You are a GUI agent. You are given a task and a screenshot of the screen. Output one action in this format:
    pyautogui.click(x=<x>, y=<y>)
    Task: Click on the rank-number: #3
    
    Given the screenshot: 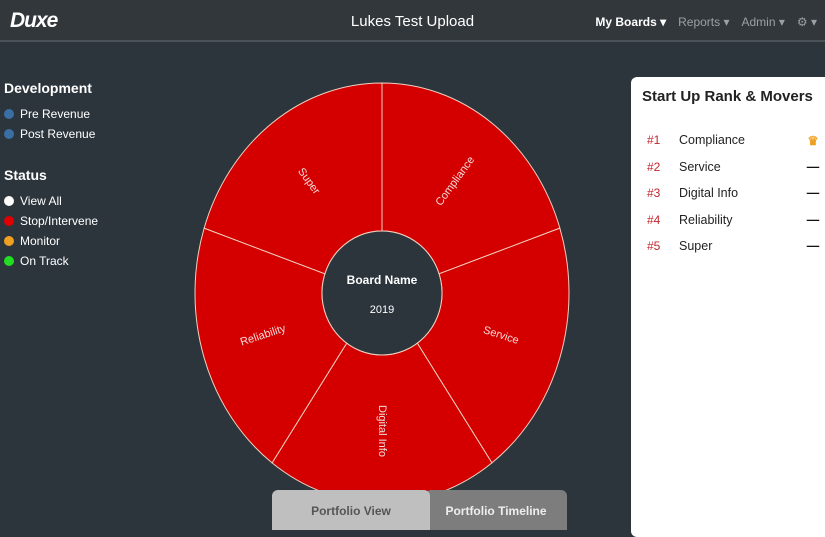 What is the action you would take?
    pyautogui.click(x=654, y=193)
    